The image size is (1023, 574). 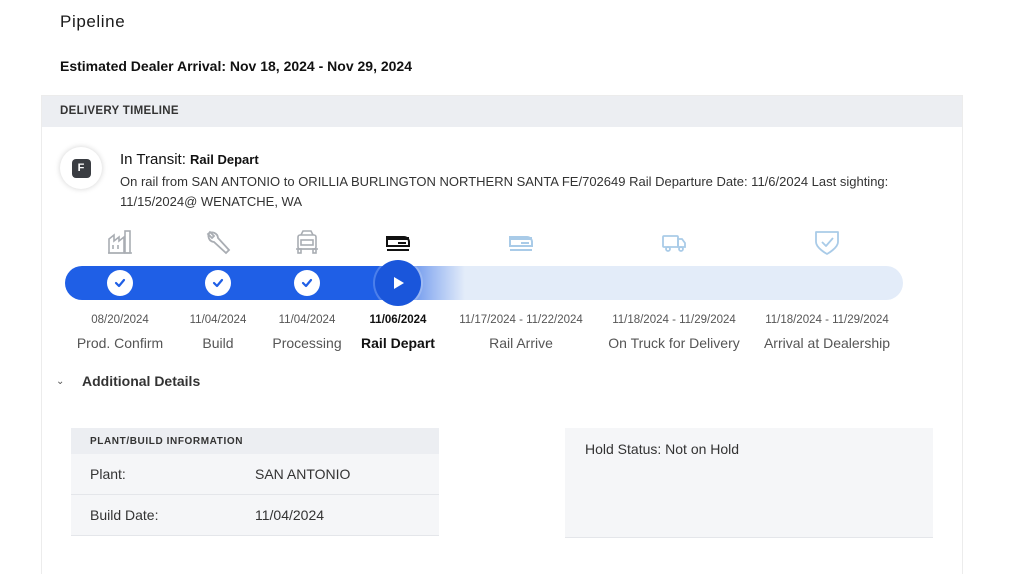 What do you see at coordinates (120, 242) in the screenshot?
I see `factory-icon` at bounding box center [120, 242].